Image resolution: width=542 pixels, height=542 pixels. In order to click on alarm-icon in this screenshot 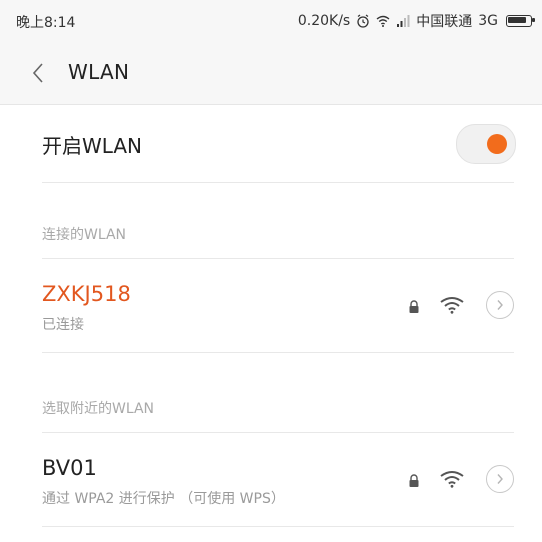, I will do `click(363, 21)`.